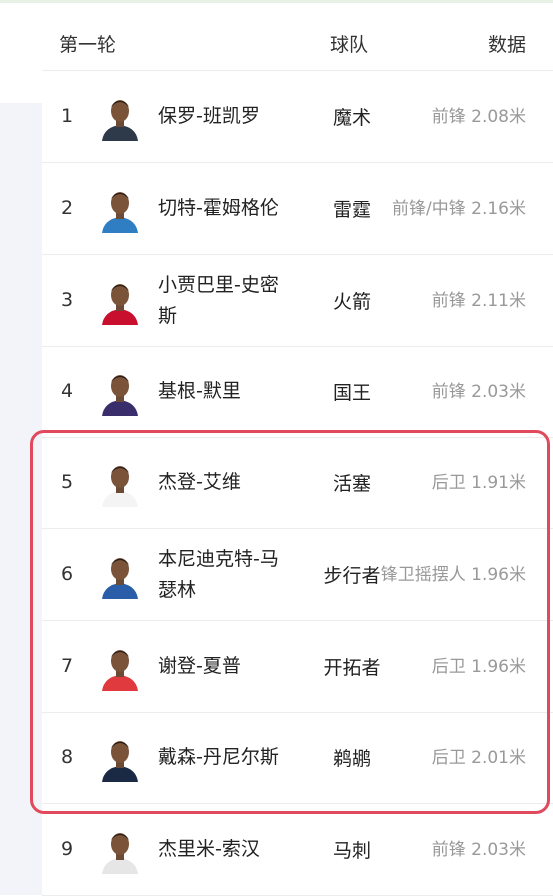  What do you see at coordinates (478, 666) in the screenshot?
I see `player-stats: 后卫 1.96米` at bounding box center [478, 666].